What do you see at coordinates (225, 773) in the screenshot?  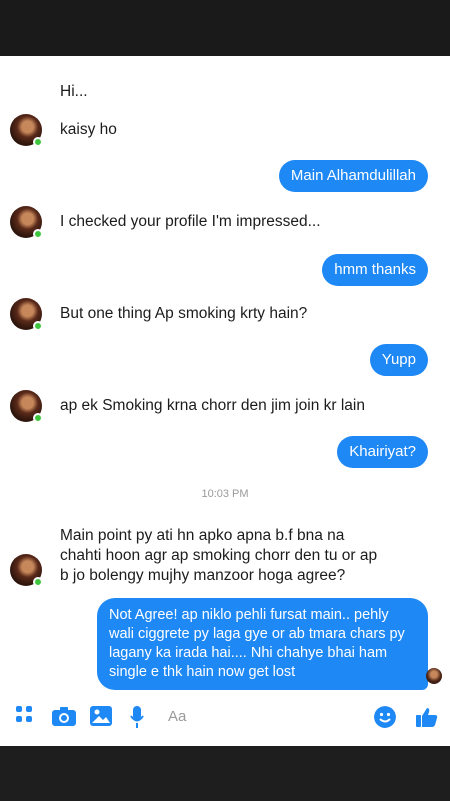 I see `bottom-bar` at bounding box center [225, 773].